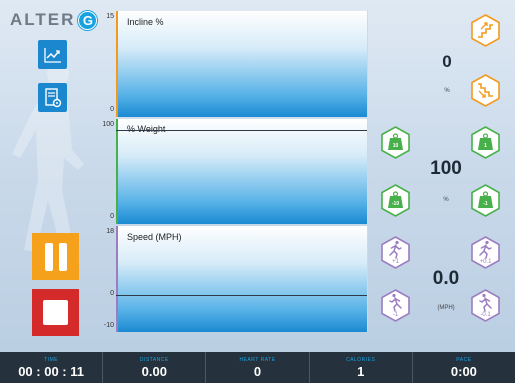 The height and width of the screenshot is (383, 515). Describe the element at coordinates (154, 359) in the screenshot. I see `stat-distance-label: DISTANCE` at that location.